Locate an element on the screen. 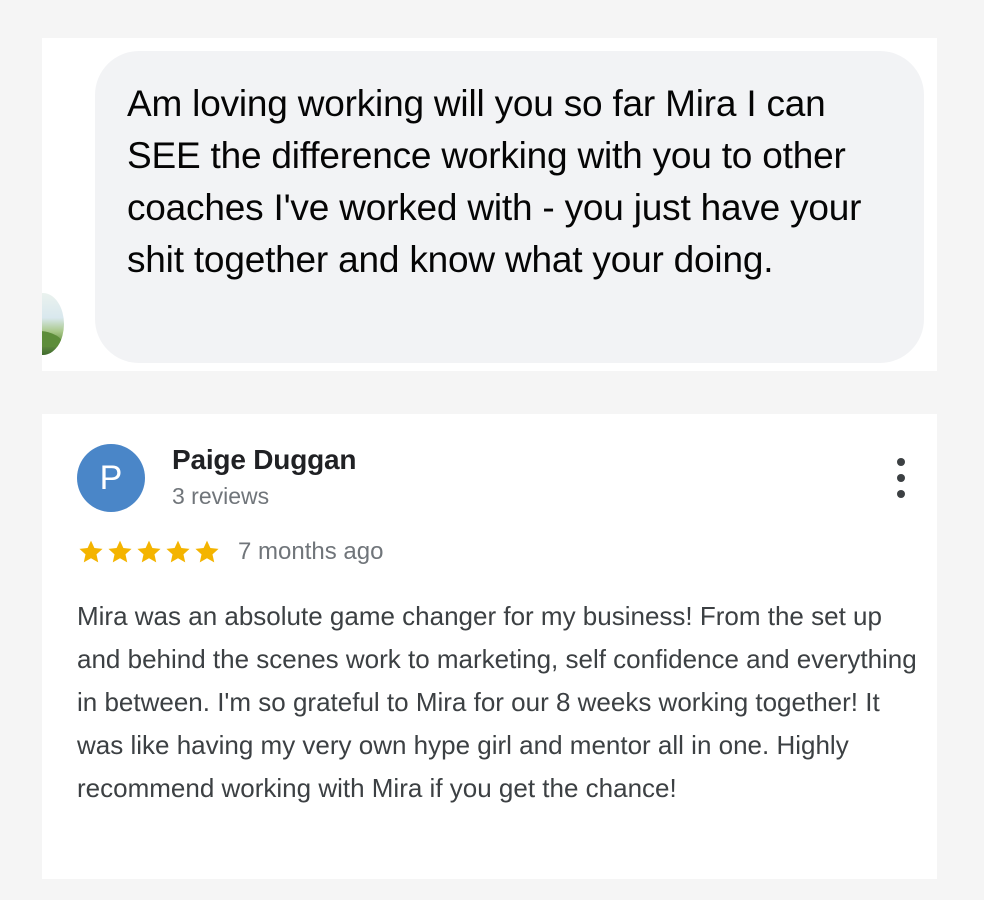 The width and height of the screenshot is (984, 900). review-date: 7 months ago is located at coordinates (311, 551).